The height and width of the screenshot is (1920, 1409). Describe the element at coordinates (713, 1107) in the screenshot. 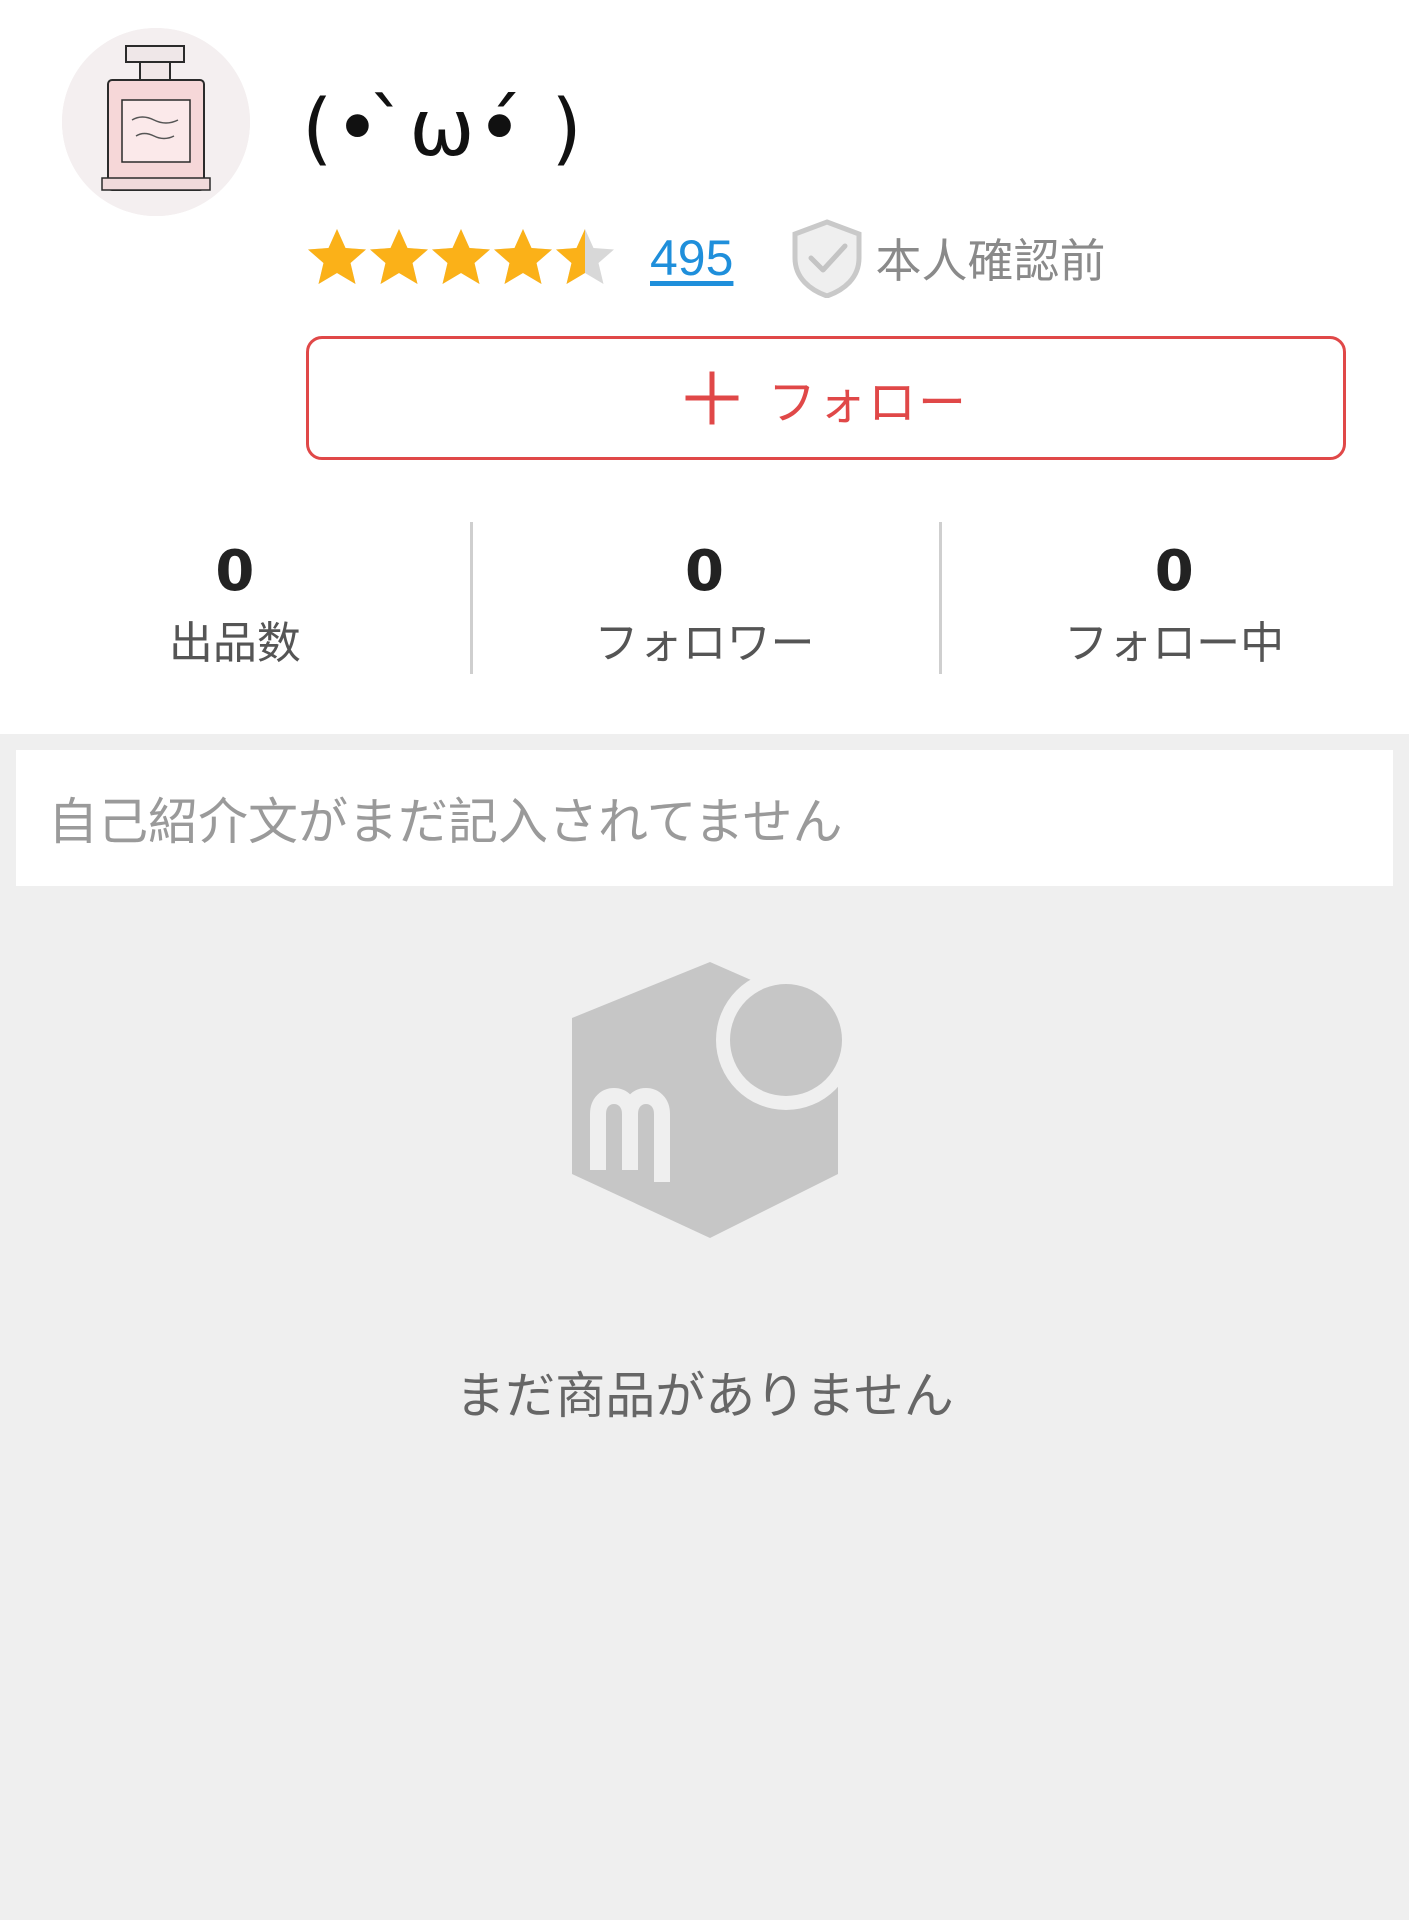

I see `mercari-logo-icon` at that location.